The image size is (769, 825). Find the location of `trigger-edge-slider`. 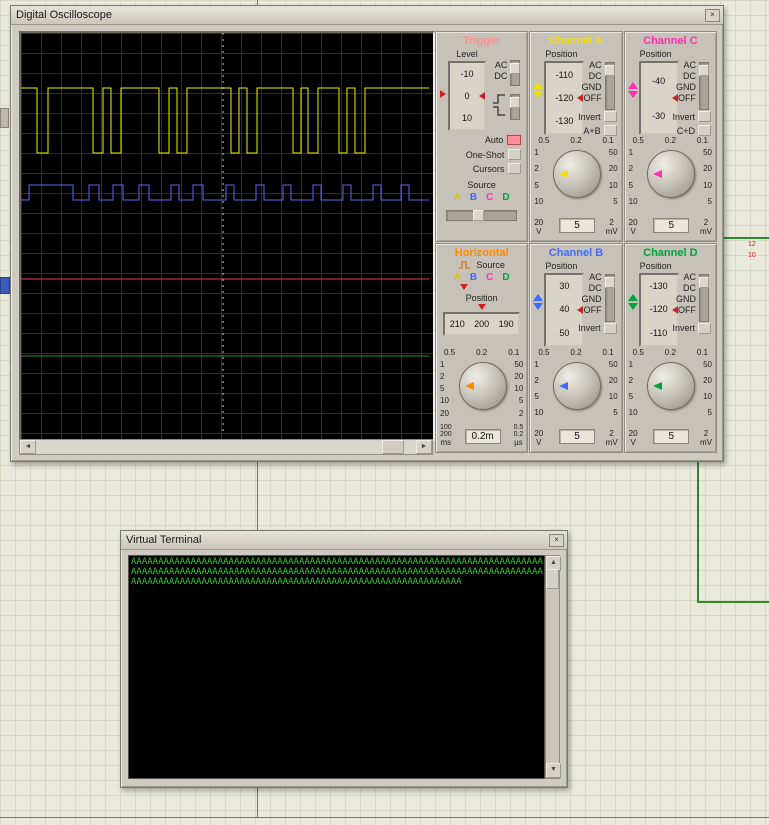

trigger-edge-slider is located at coordinates (515, 107).